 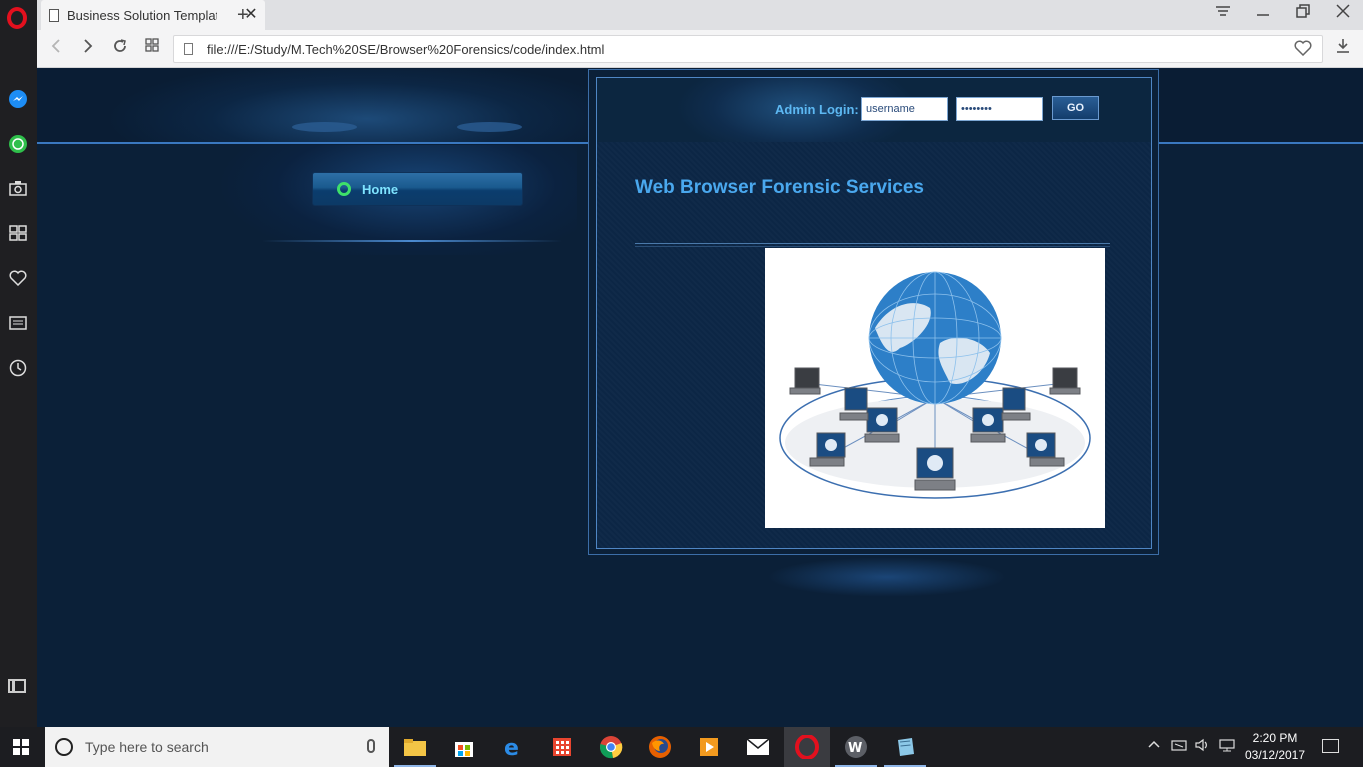 What do you see at coordinates (344, 189) in the screenshot?
I see `bullet-ring-icon` at bounding box center [344, 189].